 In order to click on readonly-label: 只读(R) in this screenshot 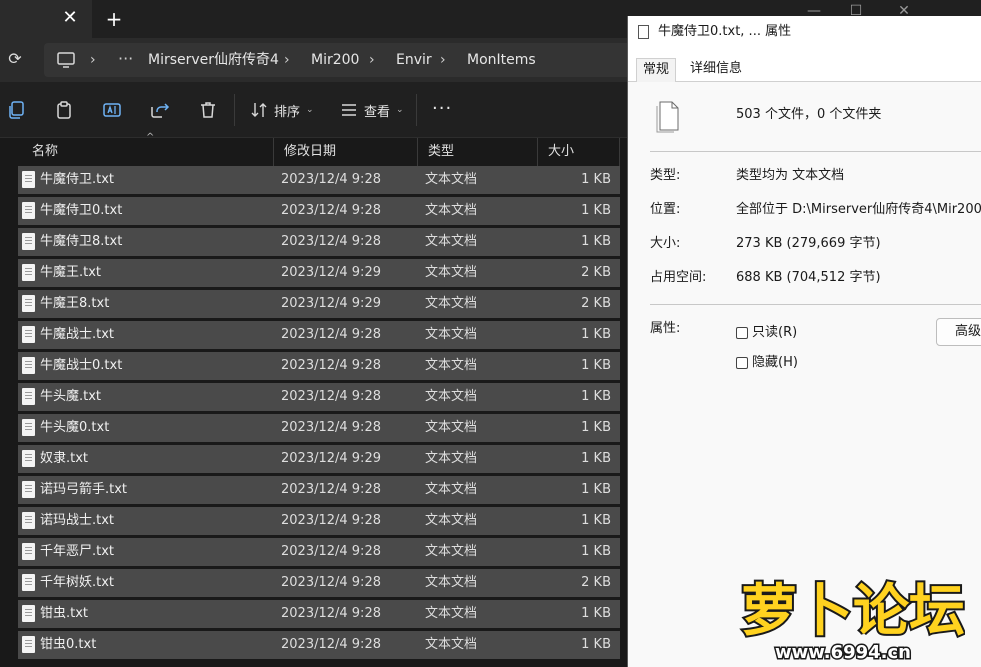, I will do `click(774, 333)`.